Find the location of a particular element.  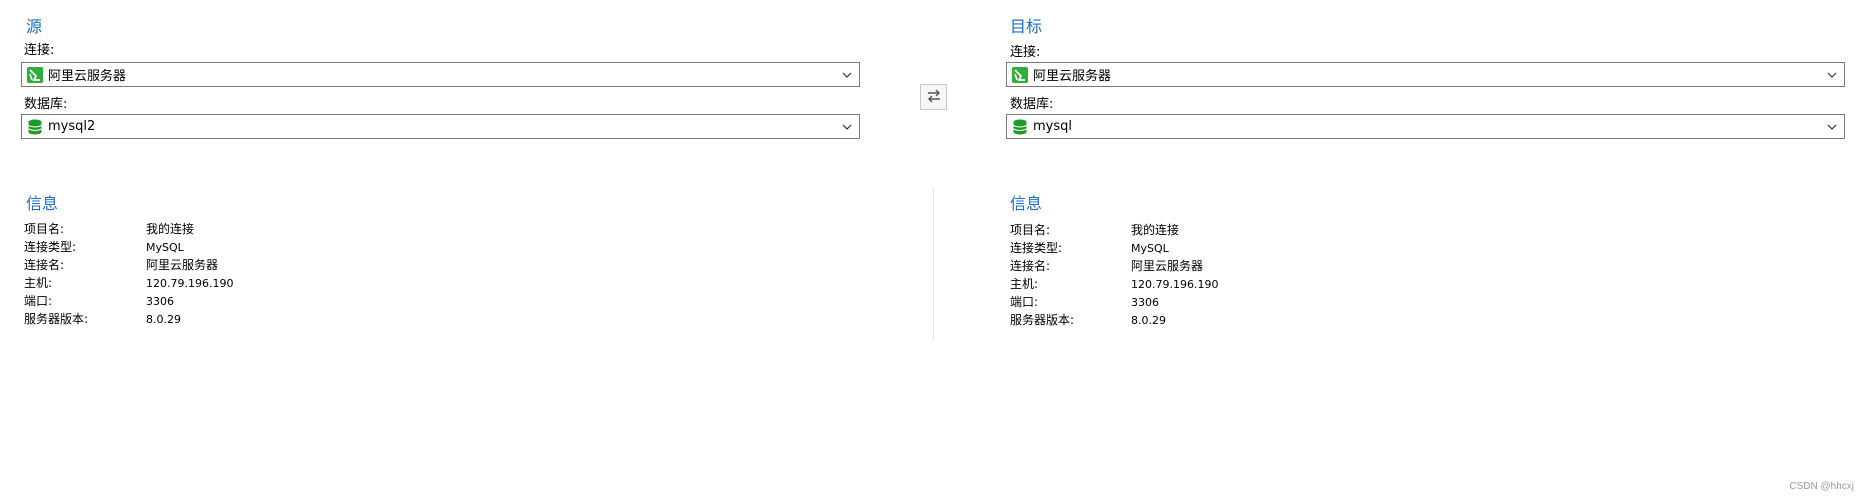

swap-source-target-button is located at coordinates (933, 97).